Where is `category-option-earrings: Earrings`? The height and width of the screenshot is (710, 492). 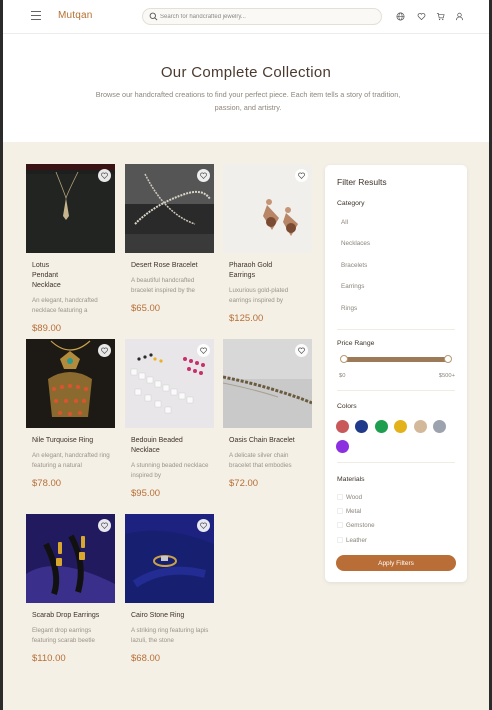
category-option-earrings: Earrings is located at coordinates (352, 286).